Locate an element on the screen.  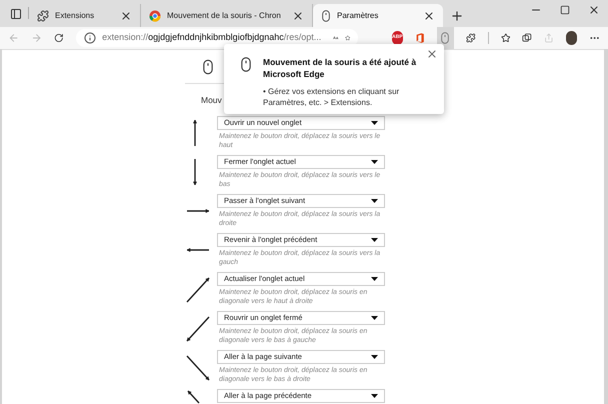
browser-tab: Paramètres is located at coordinates (378, 15).